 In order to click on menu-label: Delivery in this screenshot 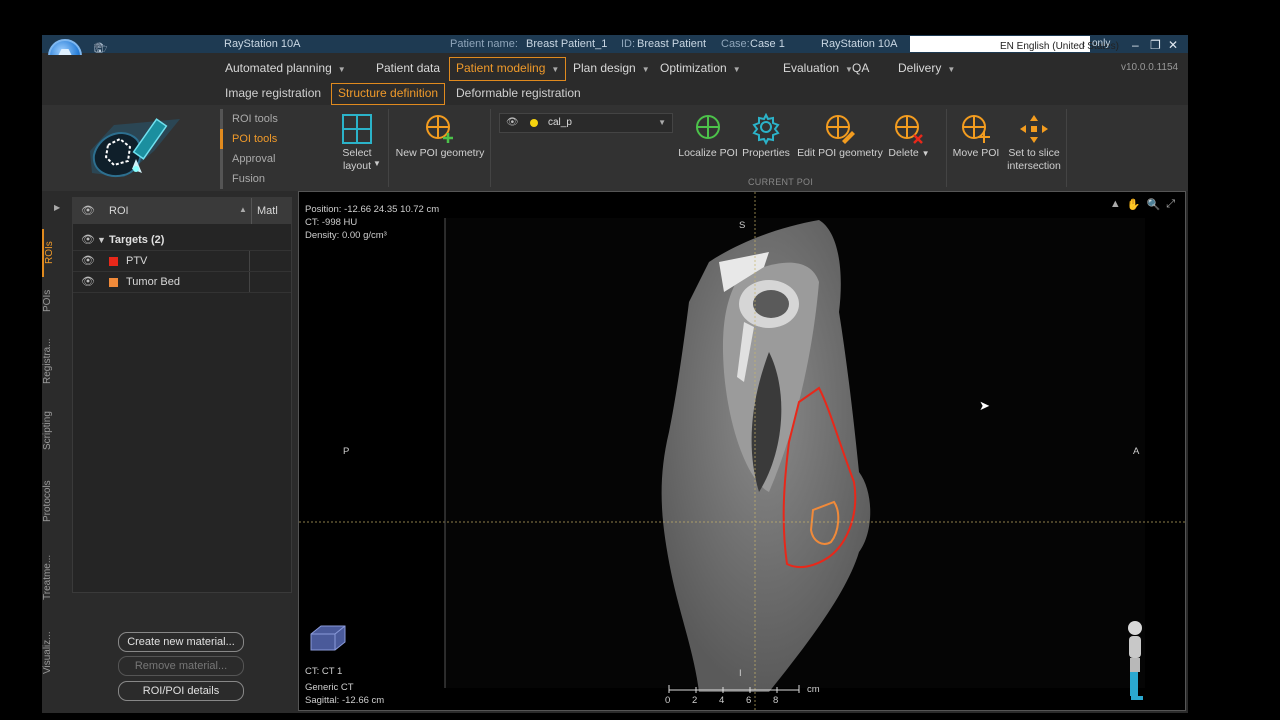, I will do `click(920, 68)`.